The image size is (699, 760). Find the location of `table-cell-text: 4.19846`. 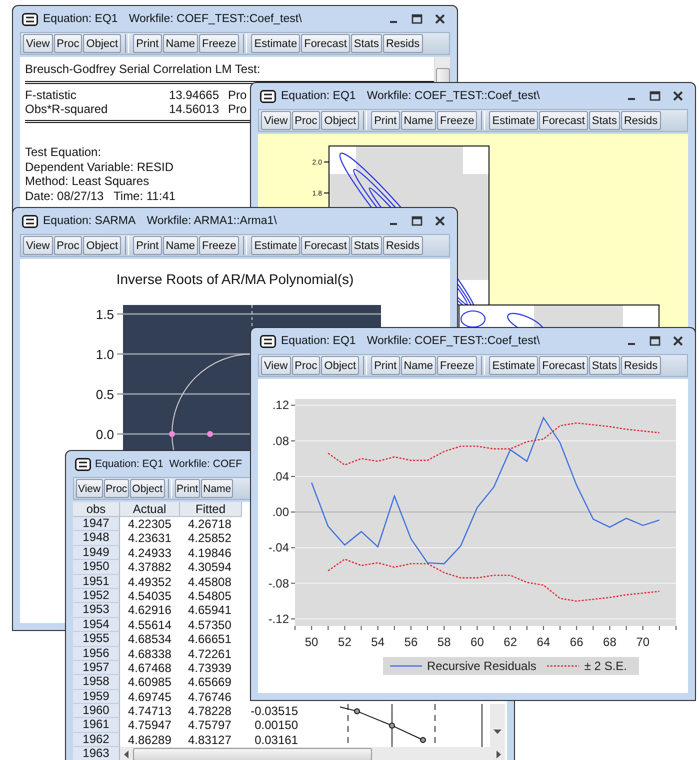

table-cell-text: 4.19846 is located at coordinates (209, 553).